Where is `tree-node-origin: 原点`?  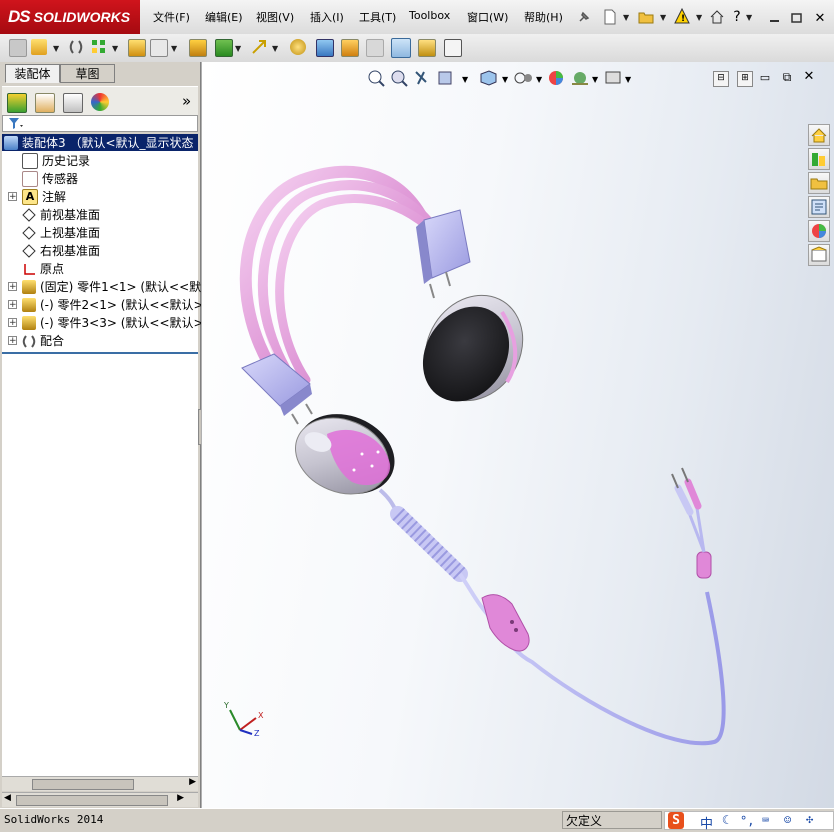
tree-node-origin: 原点 is located at coordinates (43, 268).